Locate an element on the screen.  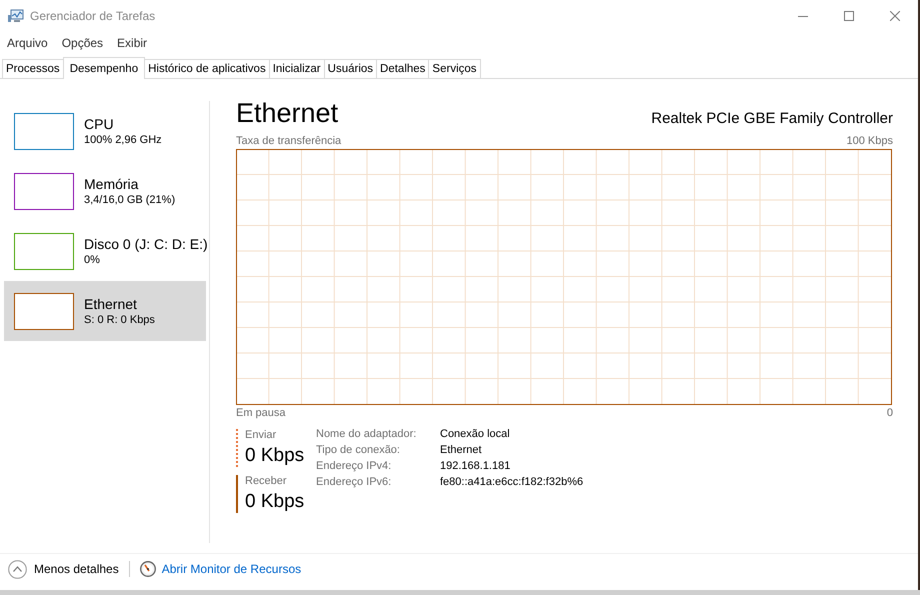
sidebar-item: CPU 100% 2,96 GHz is located at coordinates (105, 131).